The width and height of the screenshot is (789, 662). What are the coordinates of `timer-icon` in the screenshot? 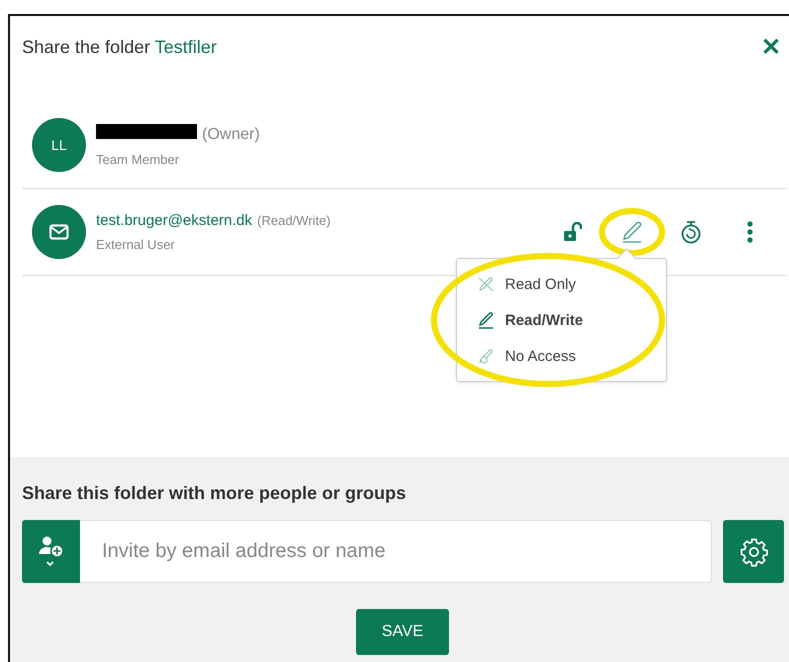 It's located at (691, 232).